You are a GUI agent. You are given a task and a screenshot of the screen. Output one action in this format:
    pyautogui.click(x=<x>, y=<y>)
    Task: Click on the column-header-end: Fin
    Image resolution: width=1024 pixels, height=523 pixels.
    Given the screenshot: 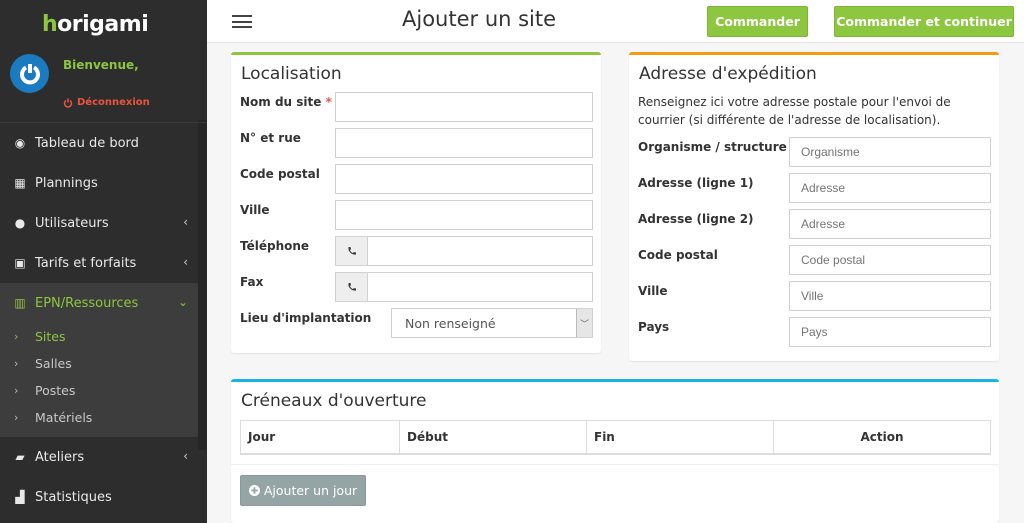 What is the action you would take?
    pyautogui.click(x=680, y=437)
    